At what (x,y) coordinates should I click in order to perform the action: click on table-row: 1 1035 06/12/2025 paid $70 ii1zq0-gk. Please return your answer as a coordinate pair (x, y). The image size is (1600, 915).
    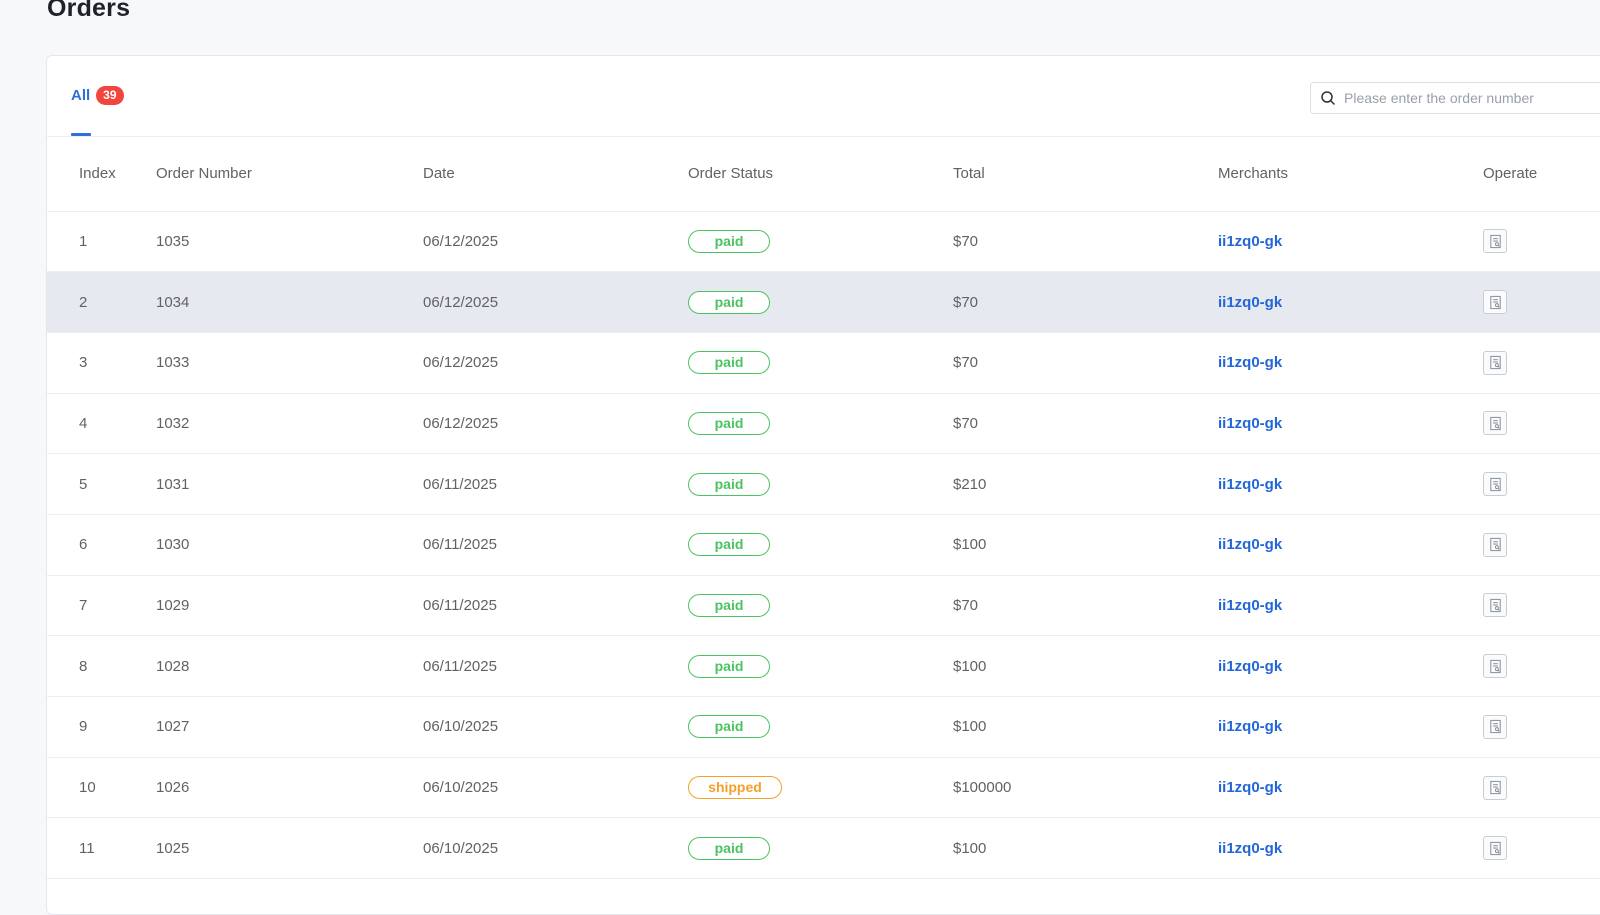
    Looking at the image, I should click on (823, 241).